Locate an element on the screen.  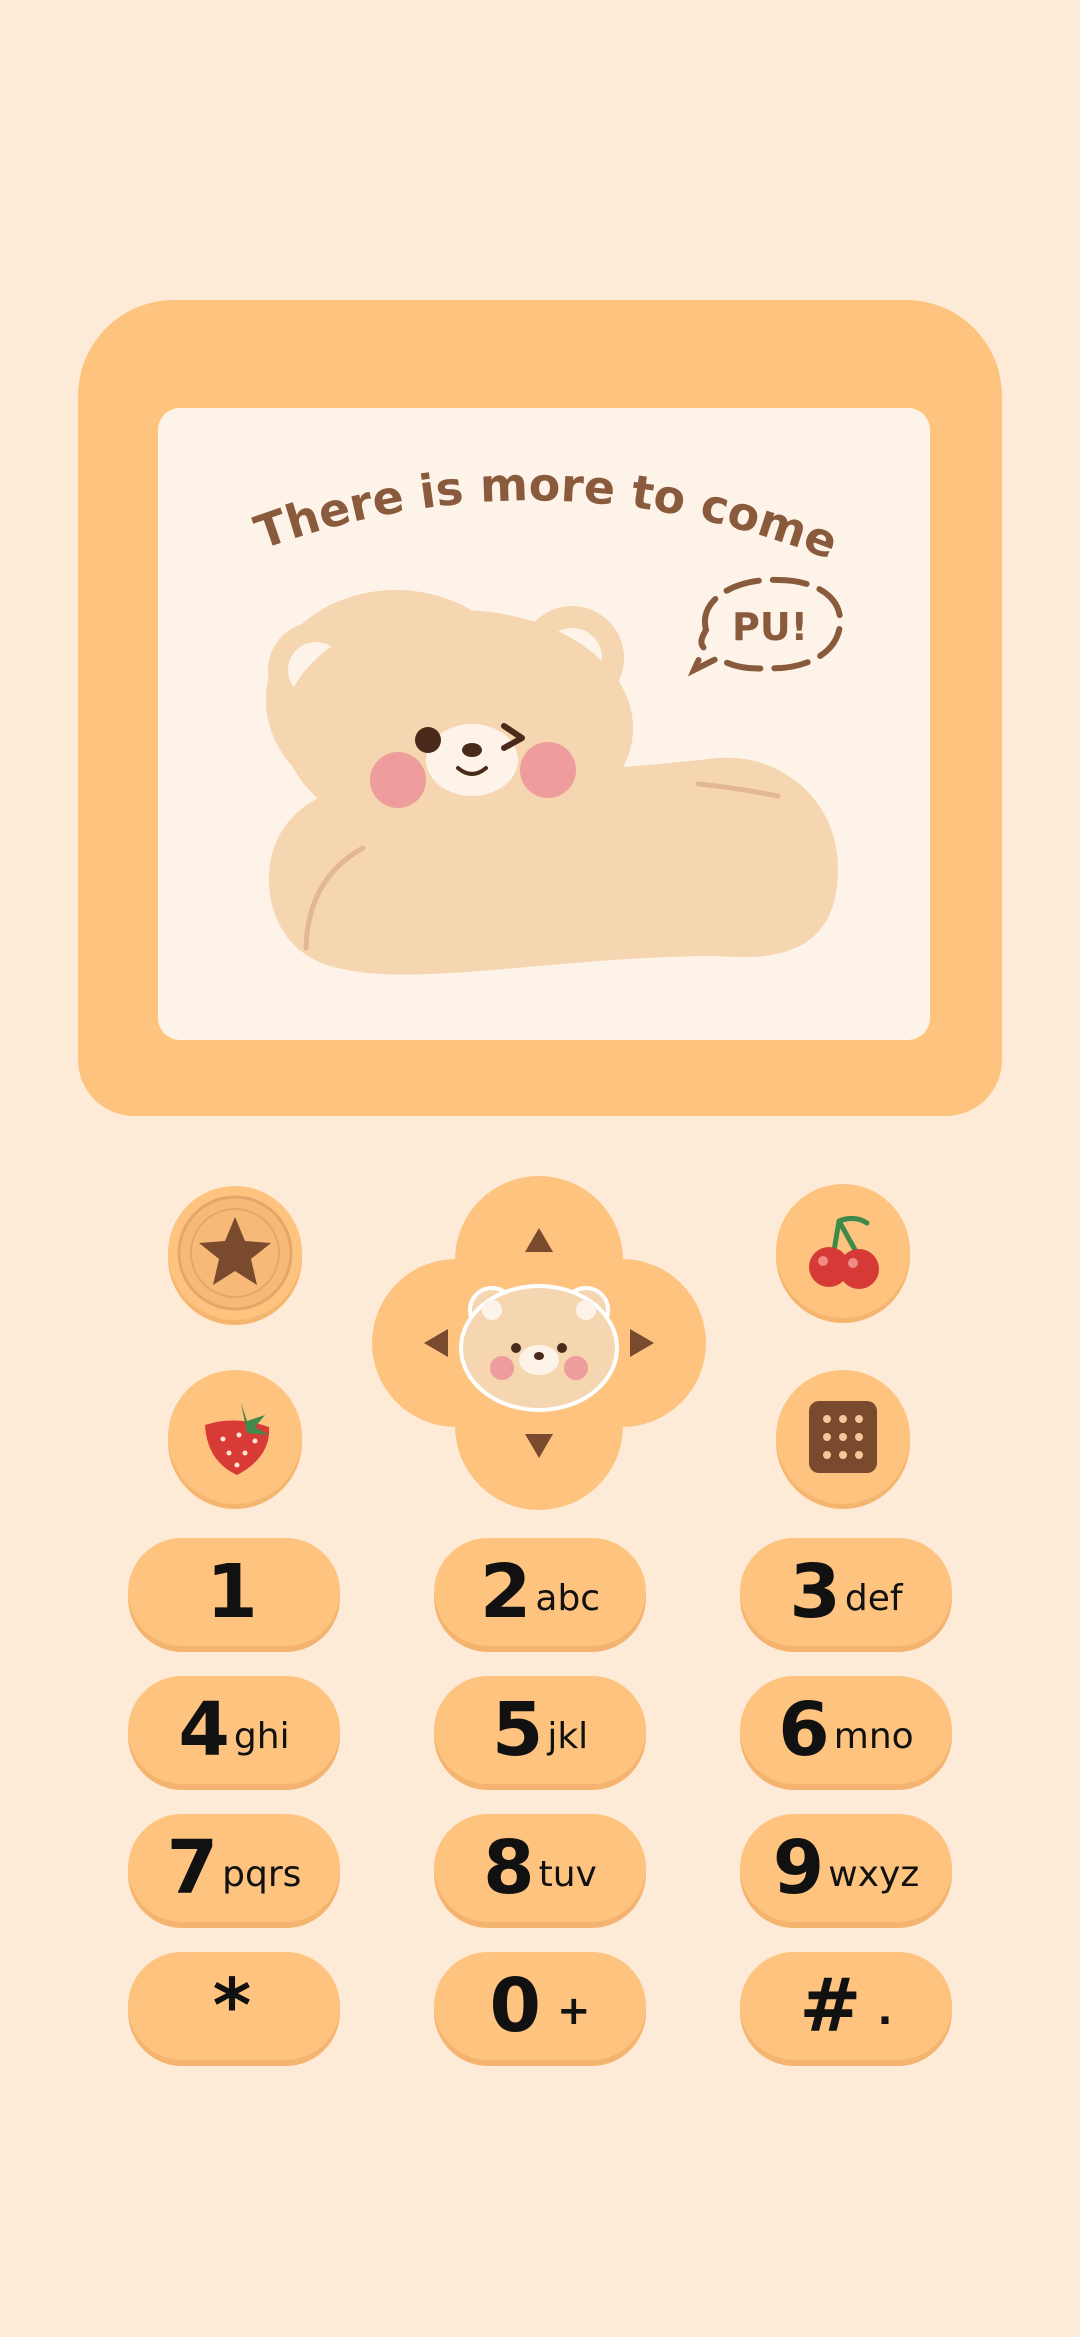
key-letters: jkl is located at coordinates (568, 1736).